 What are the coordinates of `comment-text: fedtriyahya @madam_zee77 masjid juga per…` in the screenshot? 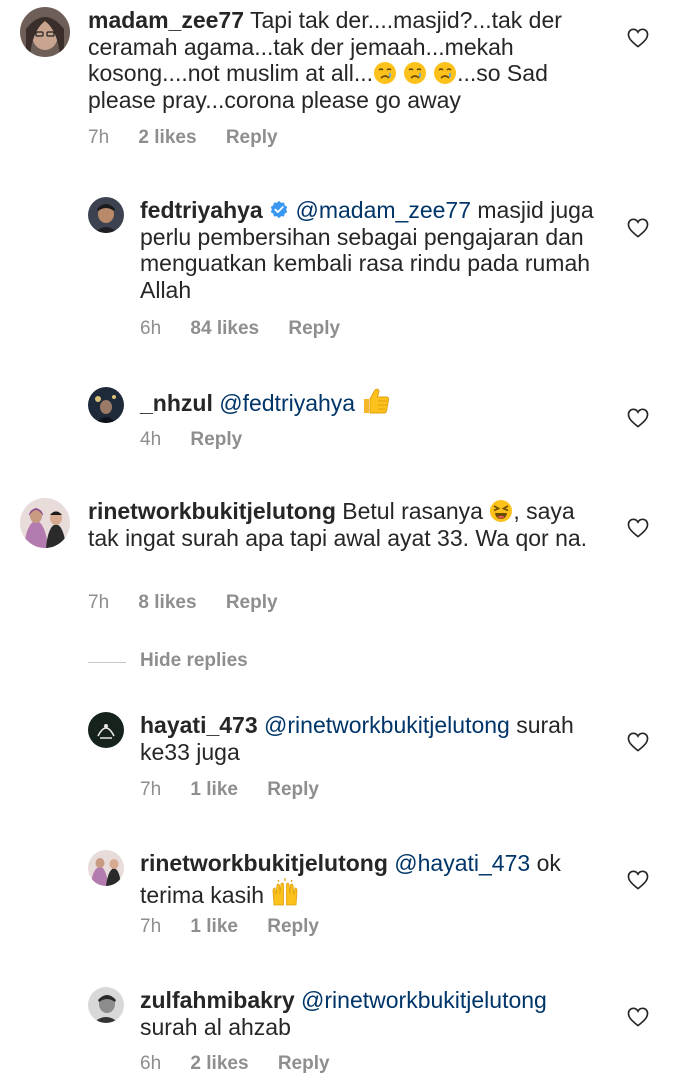 It's located at (370, 250).